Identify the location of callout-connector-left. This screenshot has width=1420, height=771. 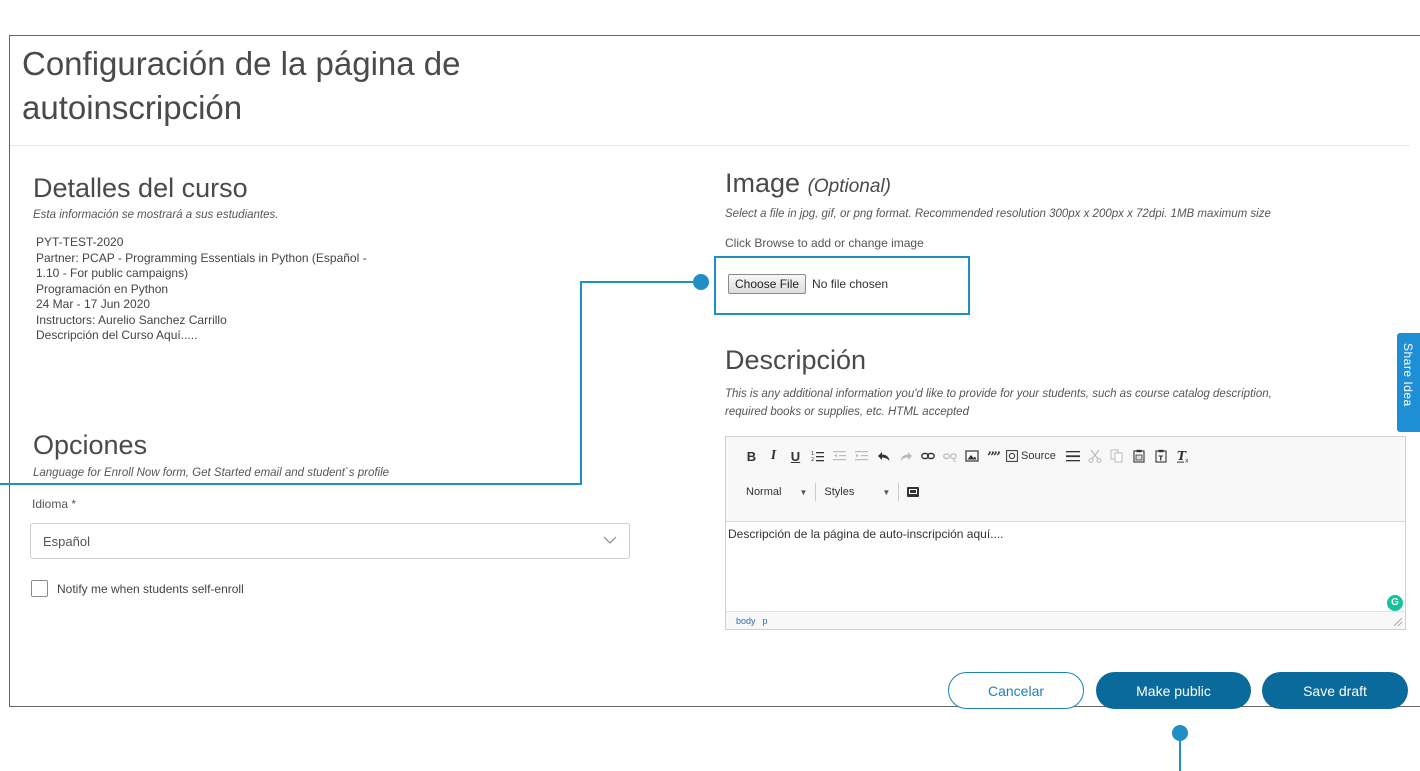
(350, 383).